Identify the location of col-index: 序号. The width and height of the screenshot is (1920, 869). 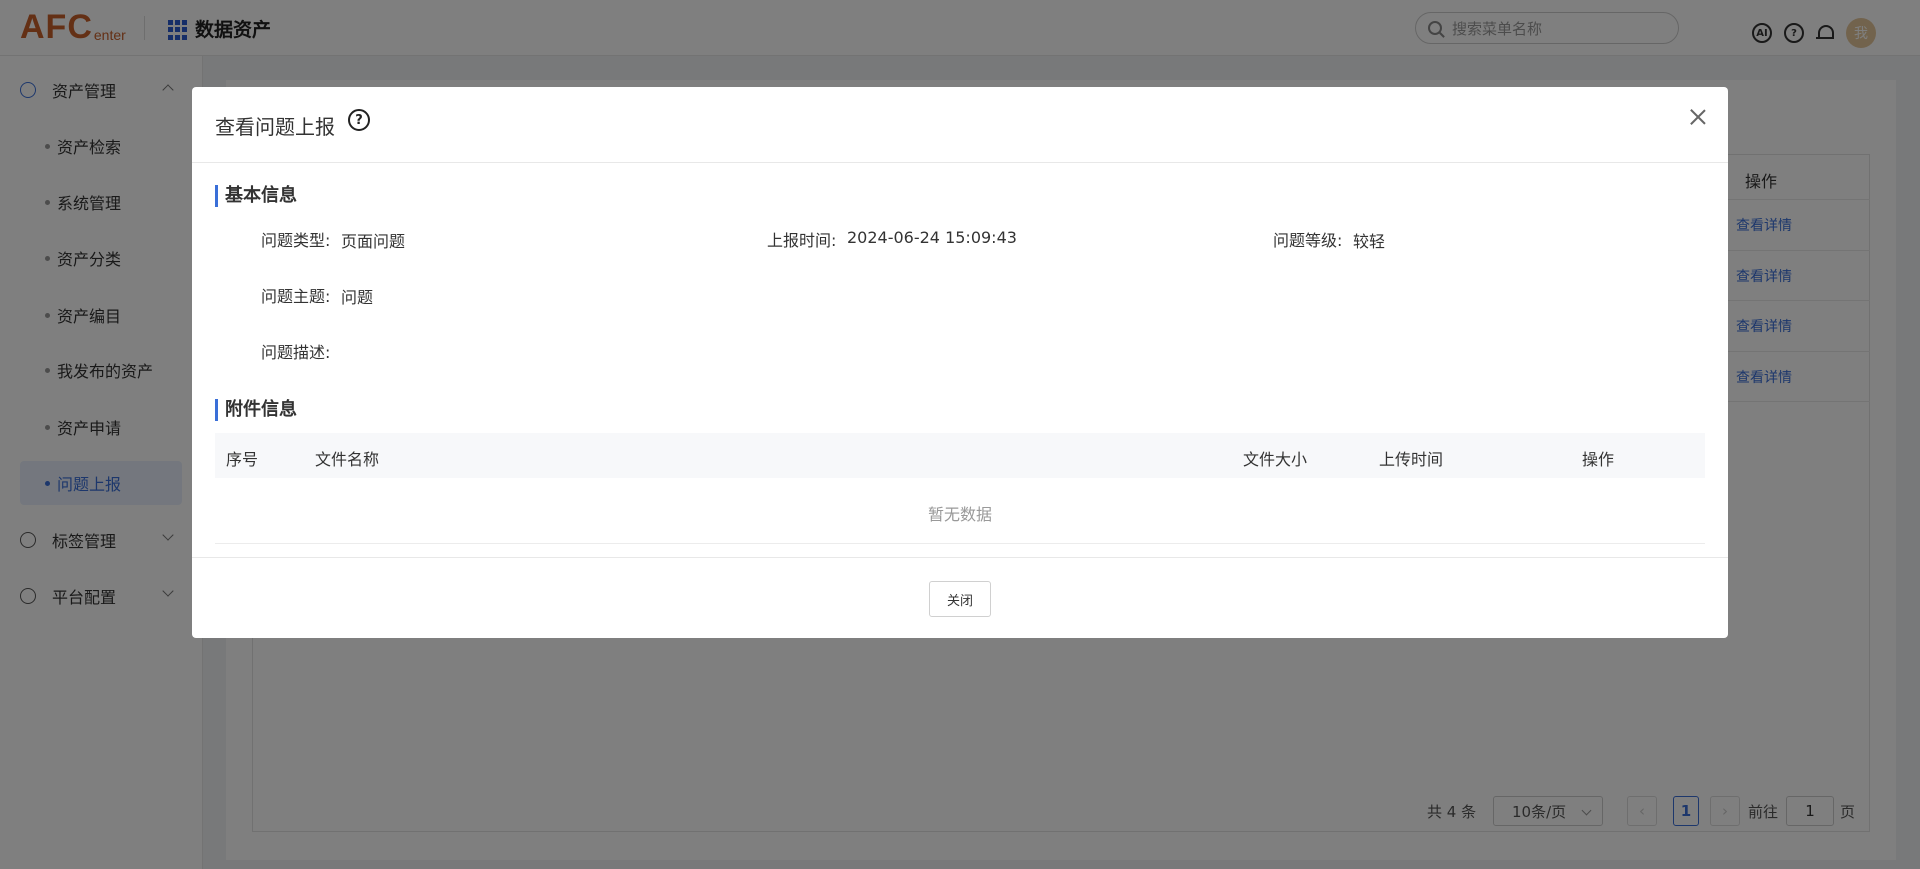
(242, 459).